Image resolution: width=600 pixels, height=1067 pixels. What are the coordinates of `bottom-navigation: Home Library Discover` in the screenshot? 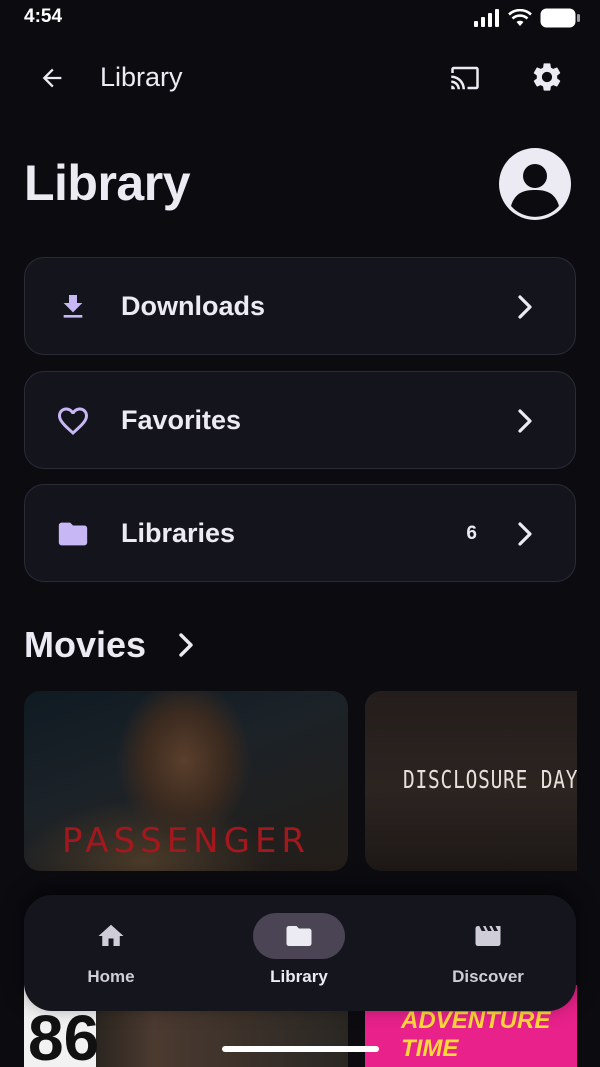 It's located at (300, 953).